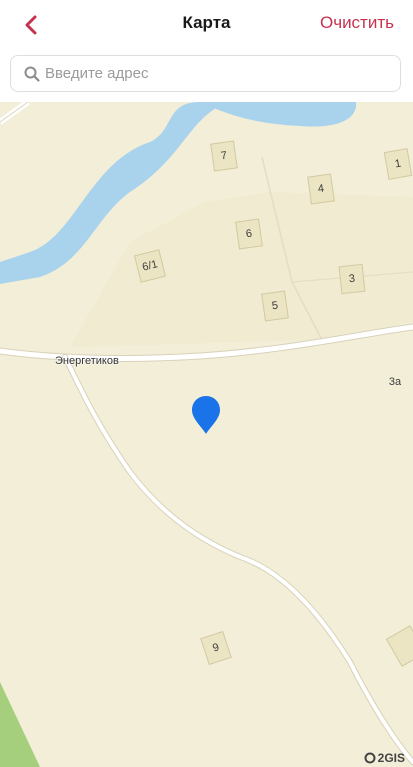 The height and width of the screenshot is (767, 413). Describe the element at coordinates (249, 234) in the screenshot. I see `building-6: 6` at that location.